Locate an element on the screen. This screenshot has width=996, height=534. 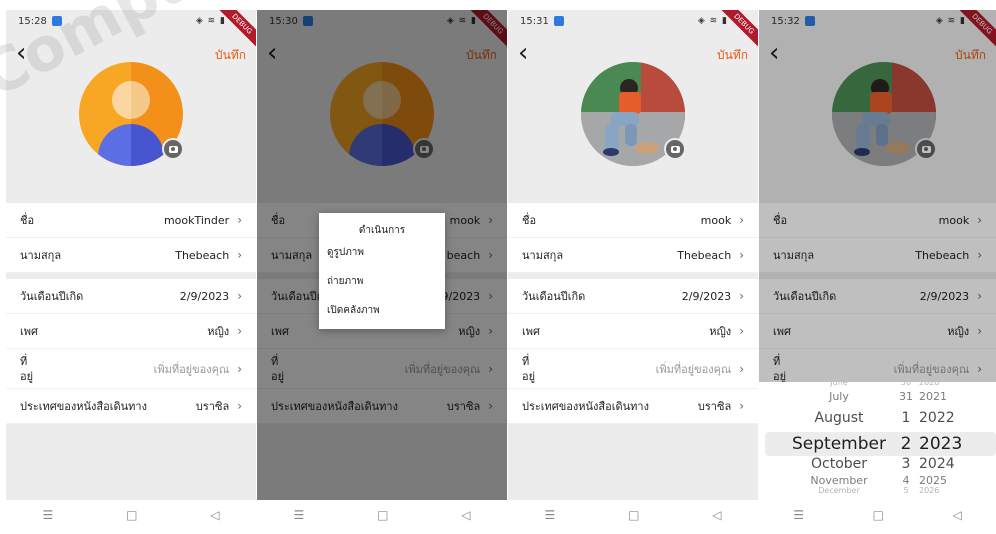
month-option: August is located at coordinates (839, 418).